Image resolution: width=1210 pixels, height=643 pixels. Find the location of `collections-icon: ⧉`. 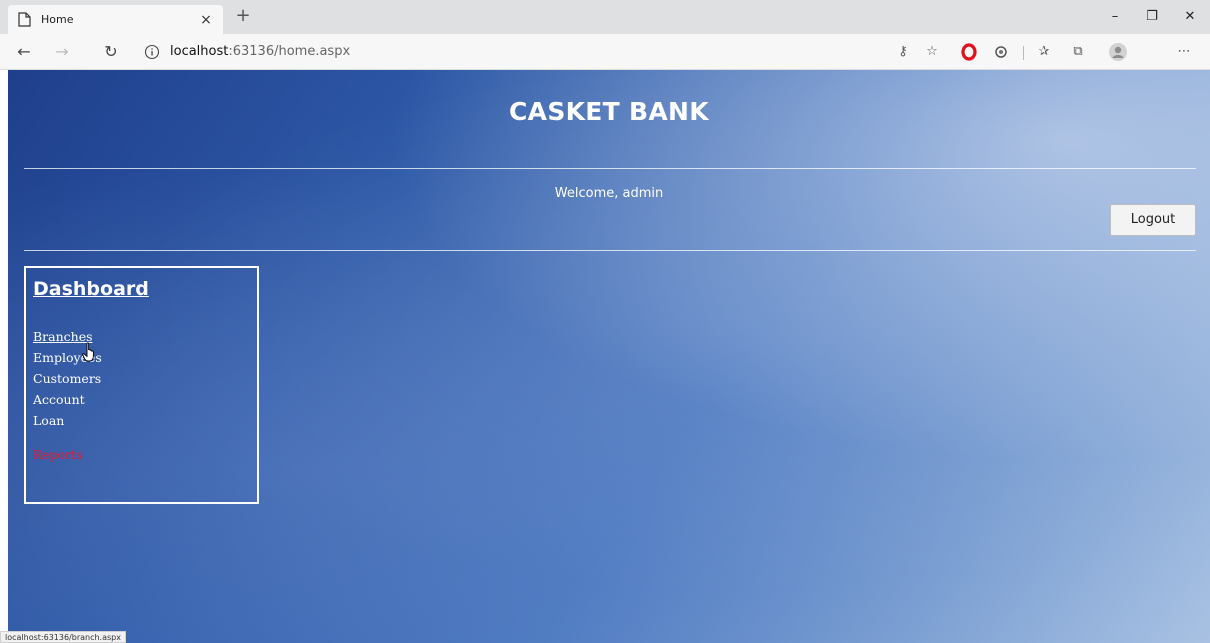

collections-icon: ⧉ is located at coordinates (1078, 52).